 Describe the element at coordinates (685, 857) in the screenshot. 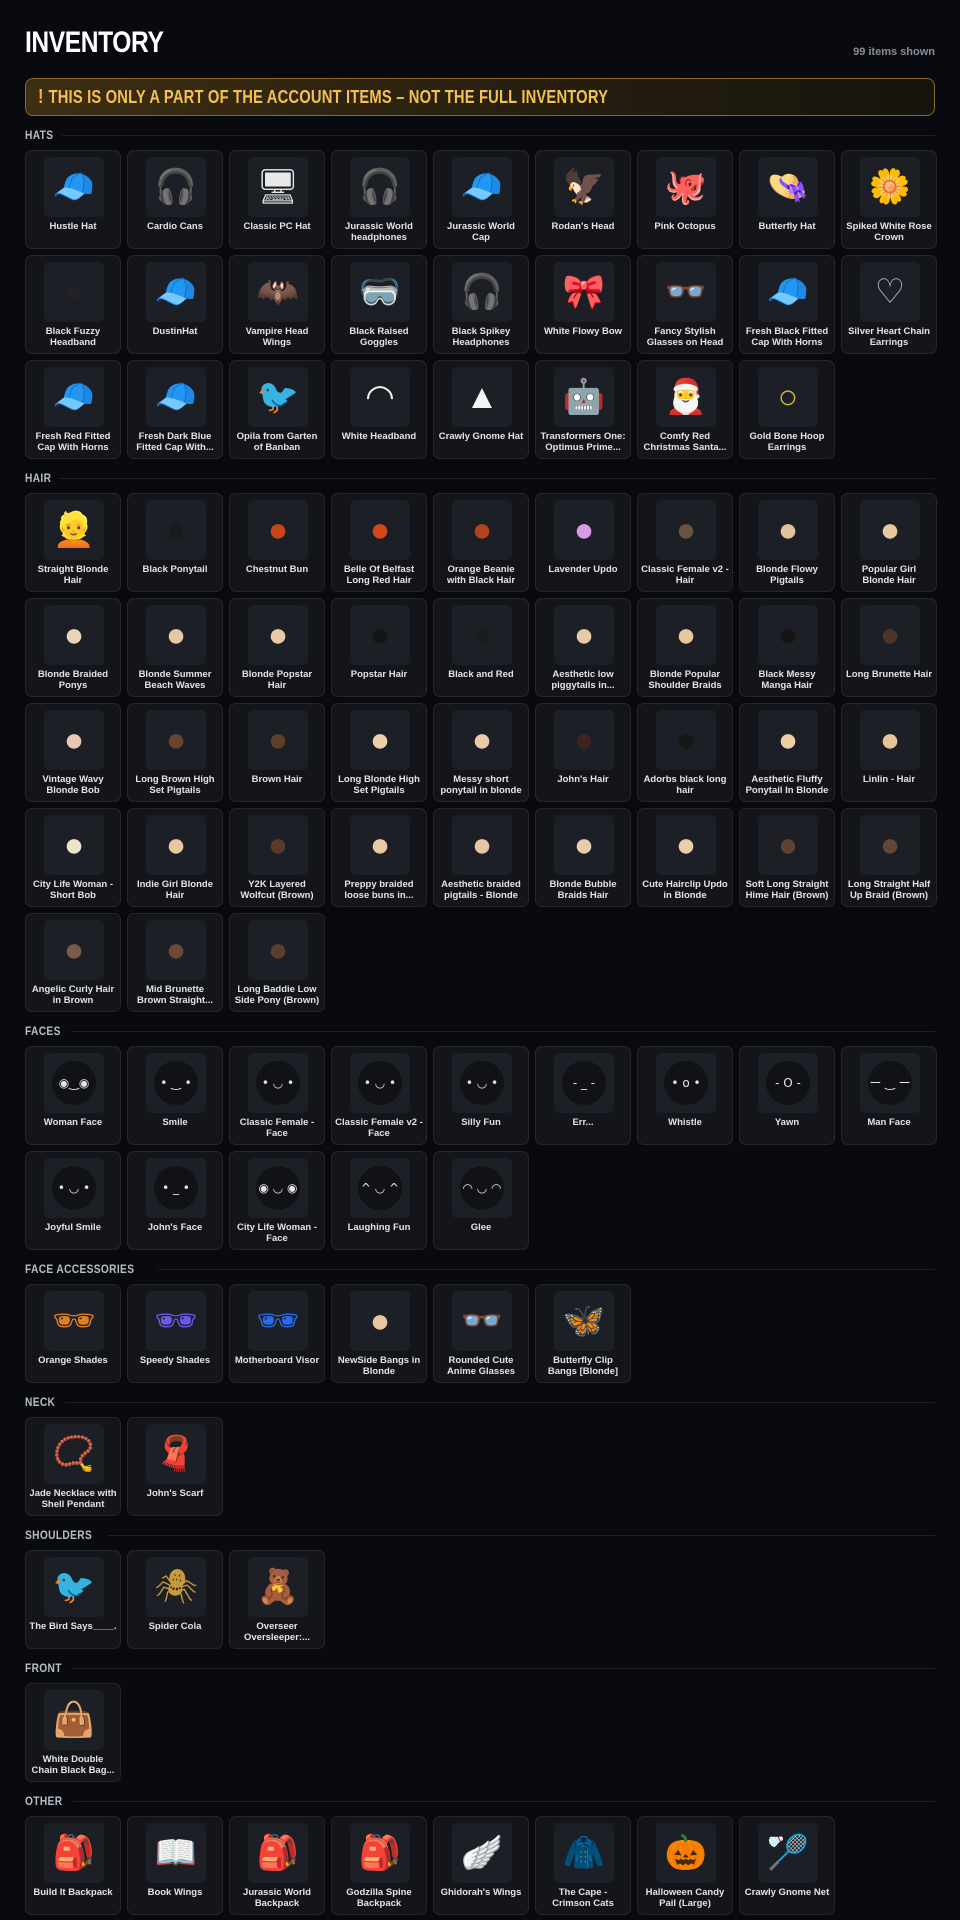

I see `item-card: ● Cute Hairclip Updo in Blonde` at that location.